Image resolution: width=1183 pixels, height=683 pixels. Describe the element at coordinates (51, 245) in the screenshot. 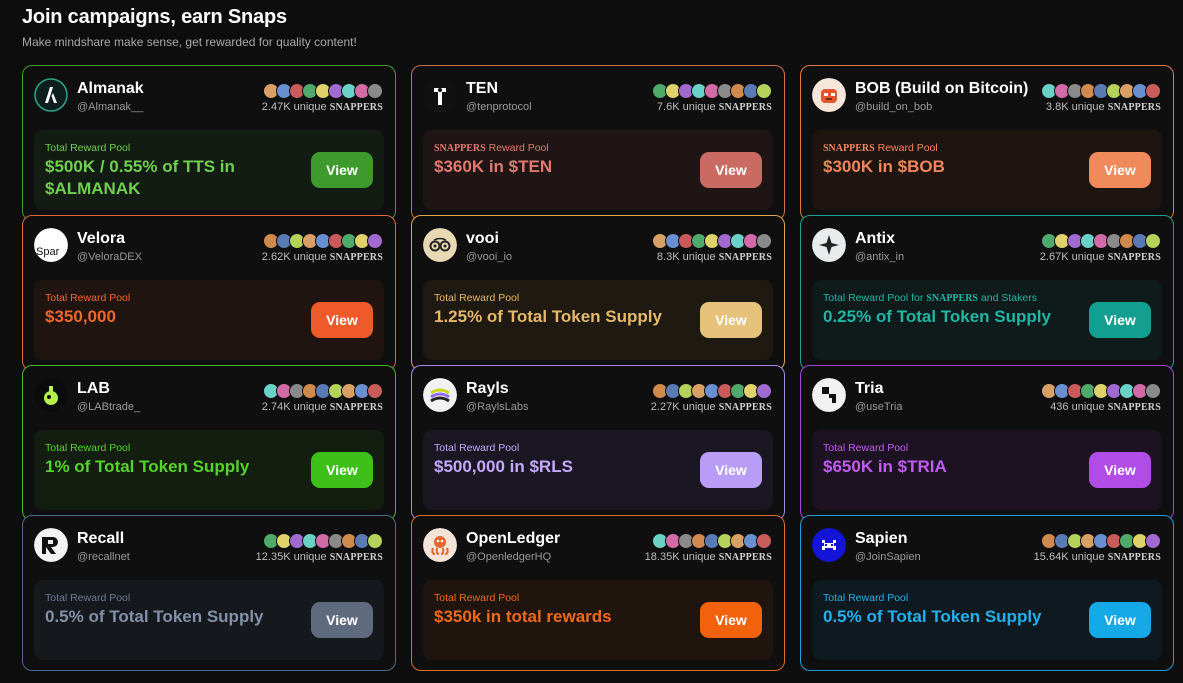

I see `velora-logo-icon: Spar` at that location.